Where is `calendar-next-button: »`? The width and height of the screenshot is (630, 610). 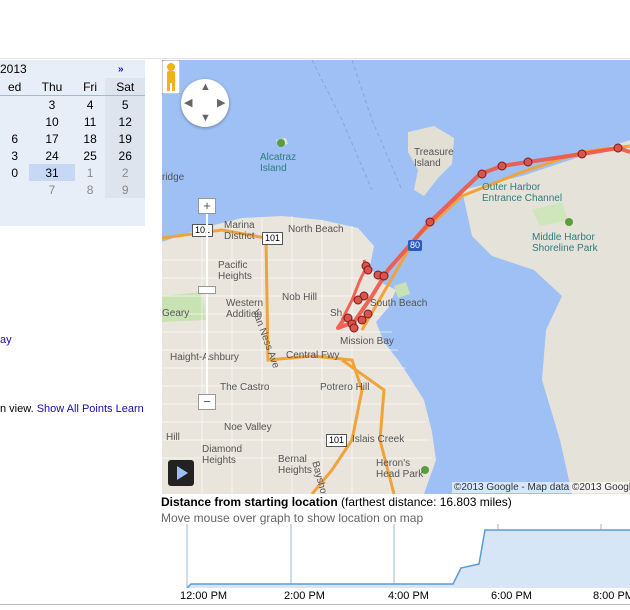 calendar-next-button: » is located at coordinates (121, 69).